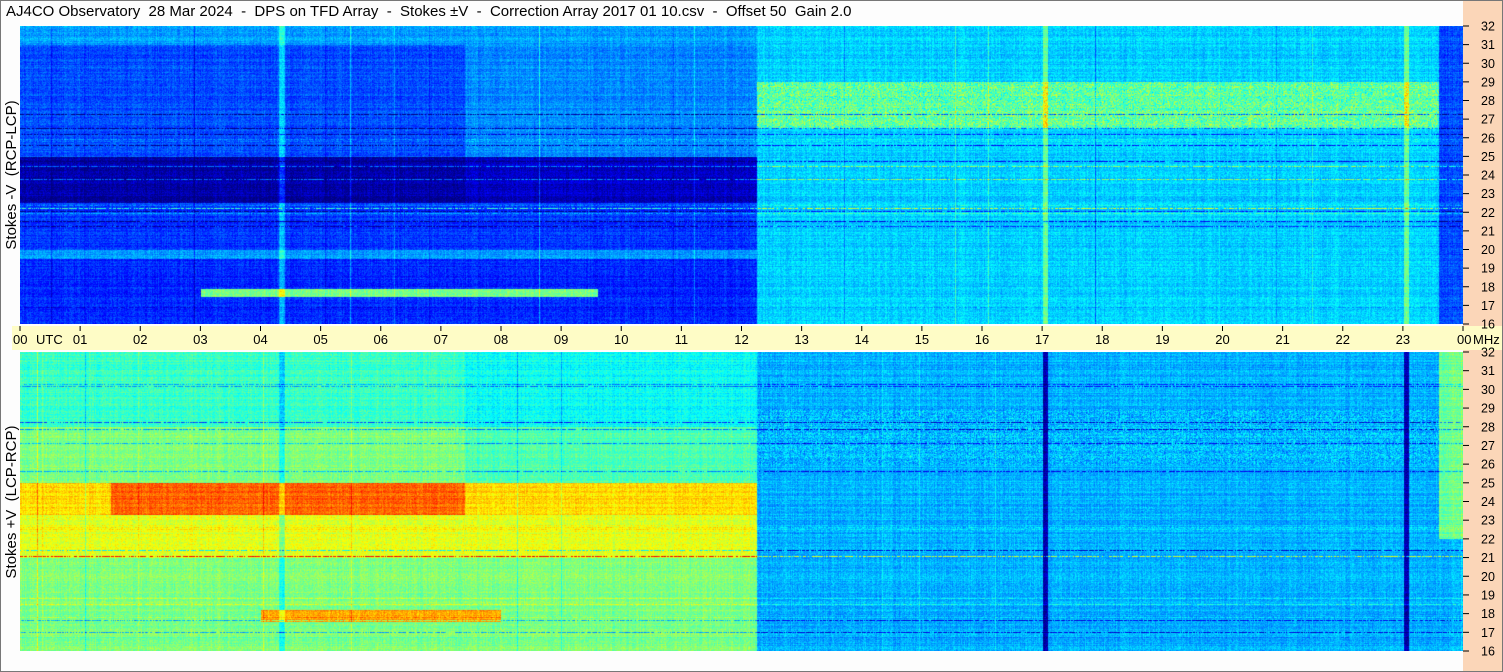  I want to click on time-tick-label: 02, so click(140, 339).